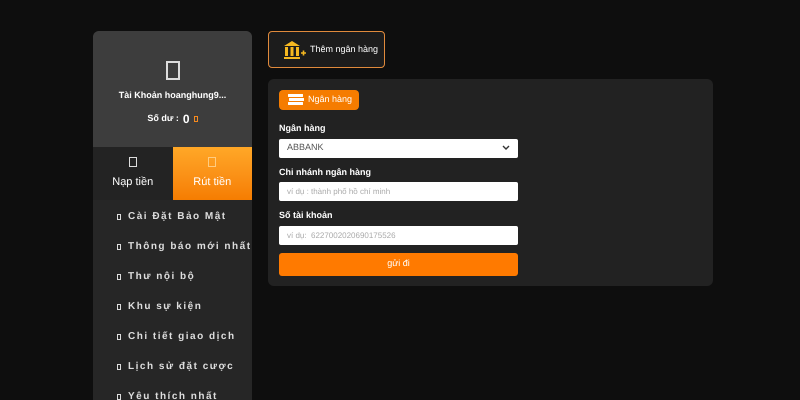  Describe the element at coordinates (184, 306) in the screenshot. I see `menu-item: Khu sự kiện` at that location.